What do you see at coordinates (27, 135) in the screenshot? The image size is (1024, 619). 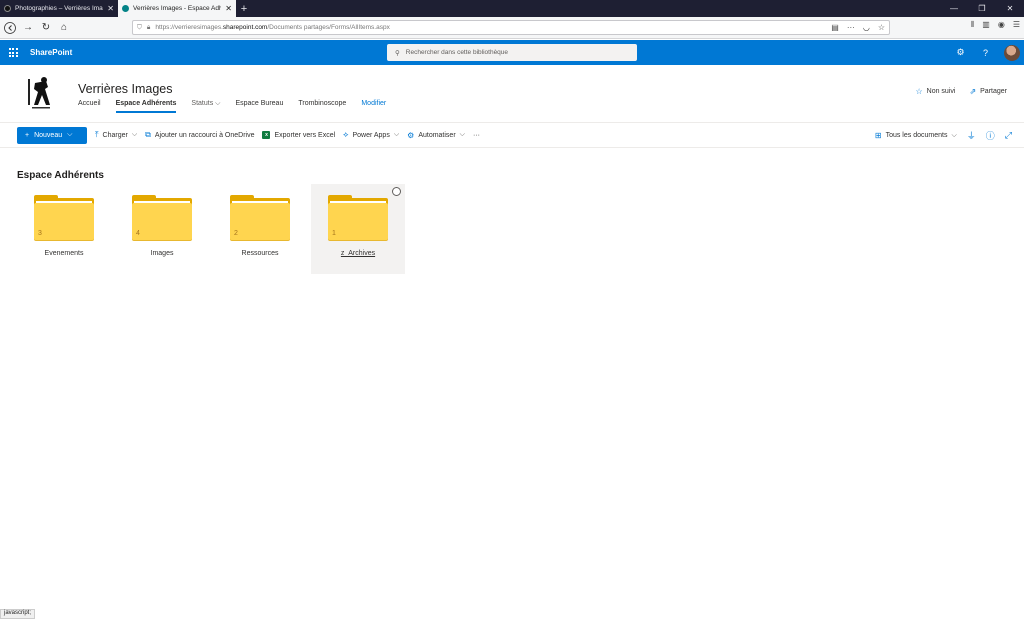 I see `plus-icon: +` at bounding box center [27, 135].